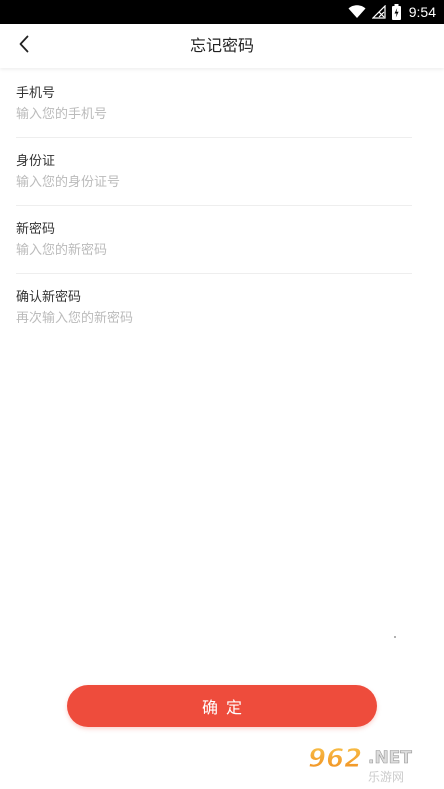  I want to click on wifi-icon, so click(357, 12).